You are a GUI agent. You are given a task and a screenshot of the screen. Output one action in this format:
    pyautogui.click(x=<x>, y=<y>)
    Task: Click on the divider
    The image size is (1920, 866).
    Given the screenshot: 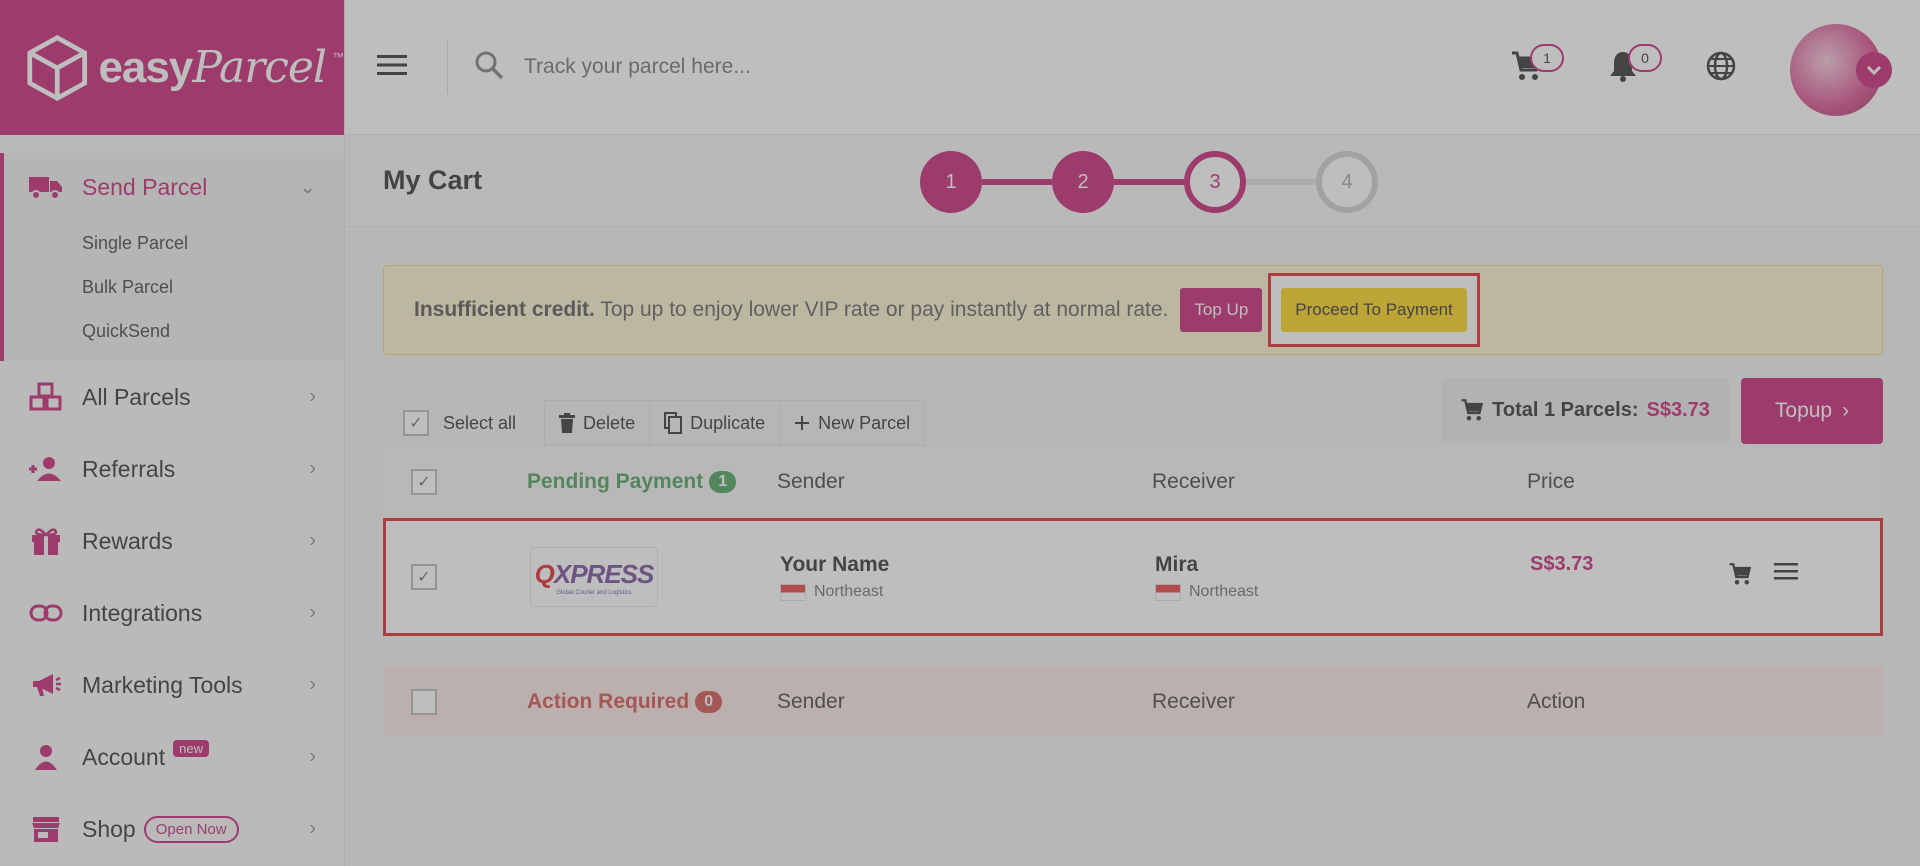 What is the action you would take?
    pyautogui.click(x=447, y=67)
    